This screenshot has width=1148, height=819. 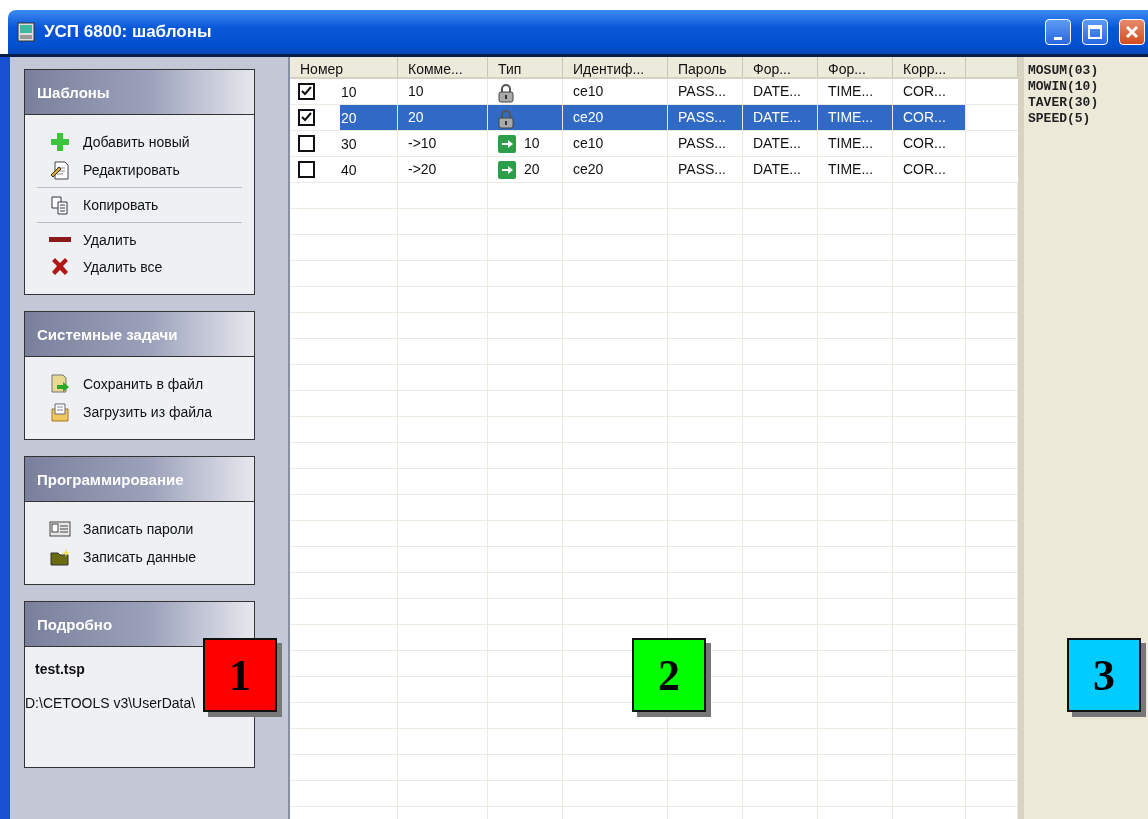 What do you see at coordinates (139, 624) in the screenshot?
I see `panel-header: Подробно` at bounding box center [139, 624].